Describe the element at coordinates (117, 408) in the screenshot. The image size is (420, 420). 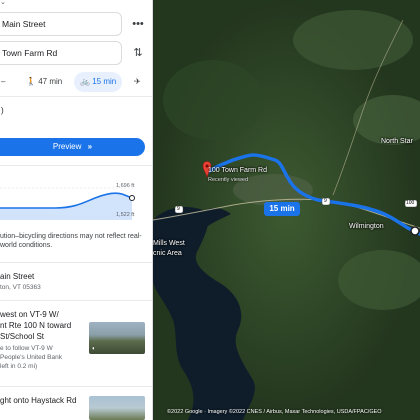
I see `street-view-thumbnail` at that location.